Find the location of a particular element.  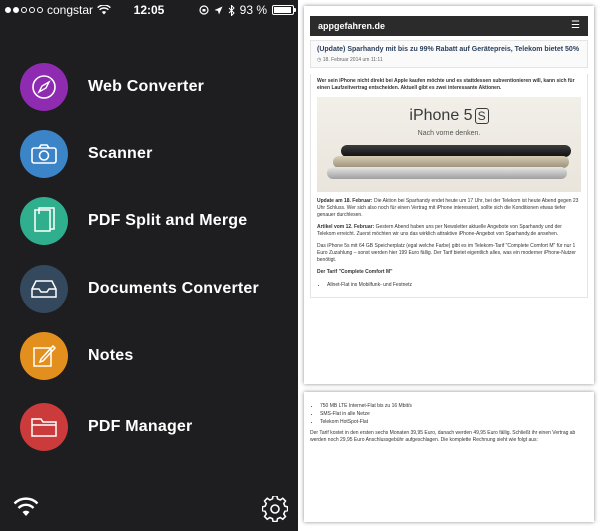

scanner-icon-circle is located at coordinates (44, 154).